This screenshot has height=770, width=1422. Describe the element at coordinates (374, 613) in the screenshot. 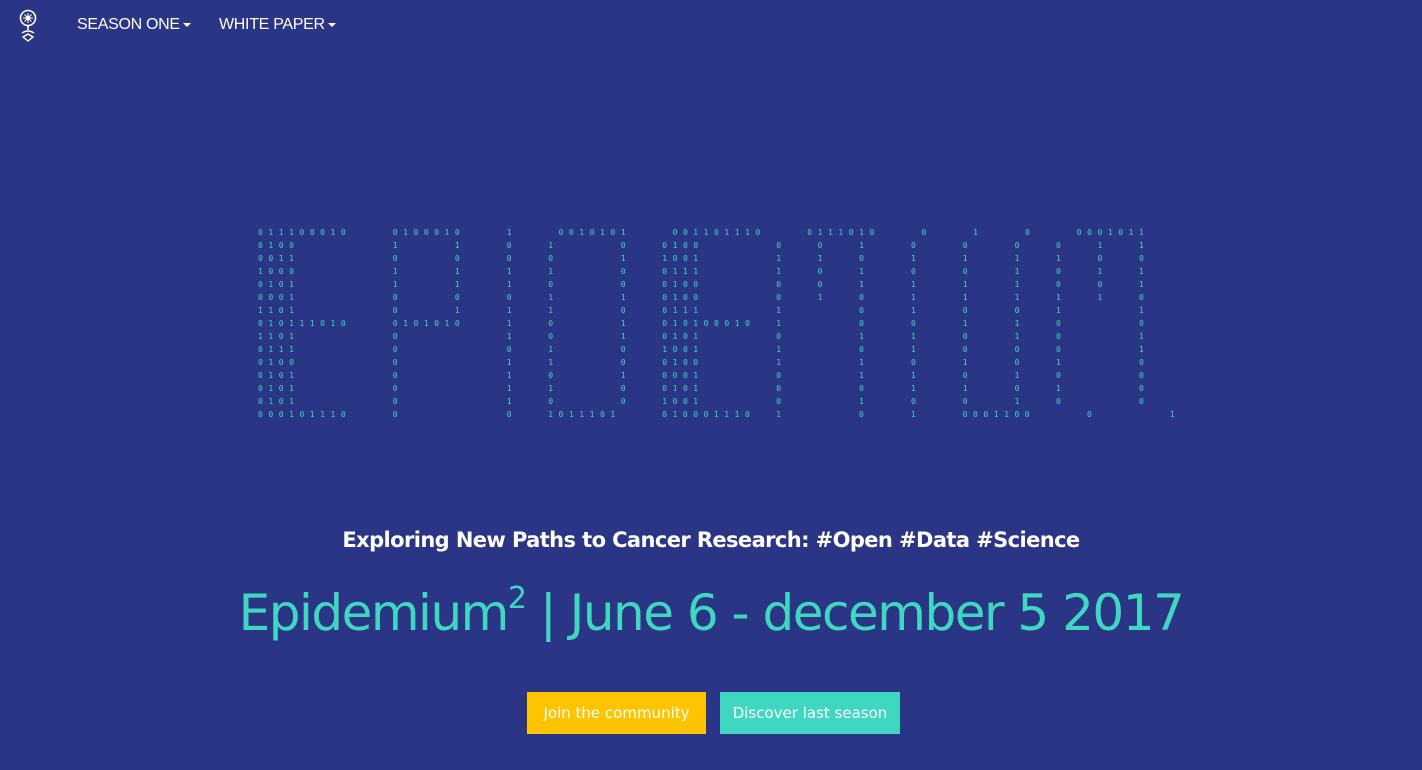

I see `headline-main: Epidemium` at that location.